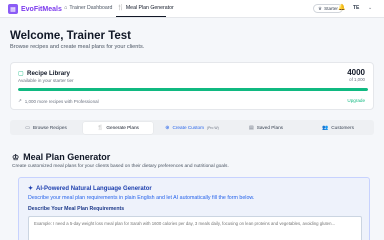 The width and height of the screenshot is (384, 240). I want to click on tab-browse-recipes: ▭ Browse Recipes, so click(46, 128).